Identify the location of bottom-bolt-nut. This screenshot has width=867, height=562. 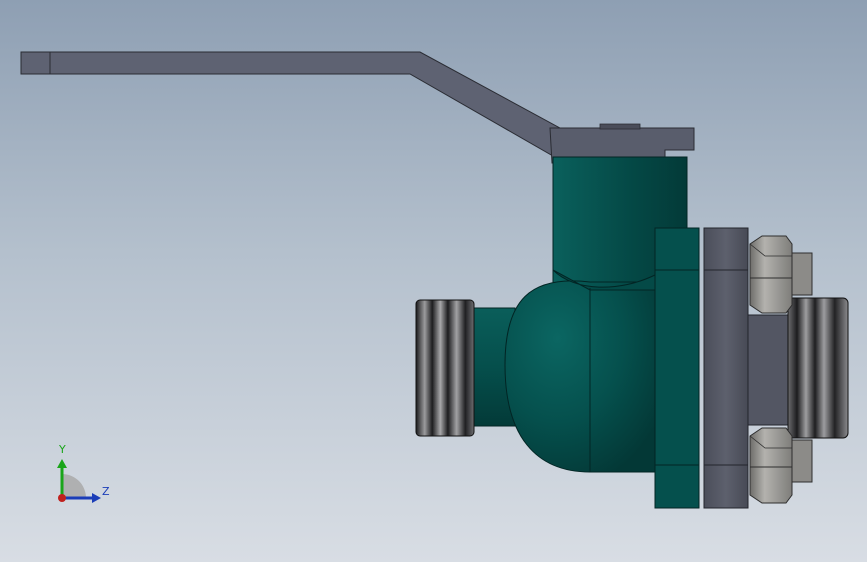
(781, 465).